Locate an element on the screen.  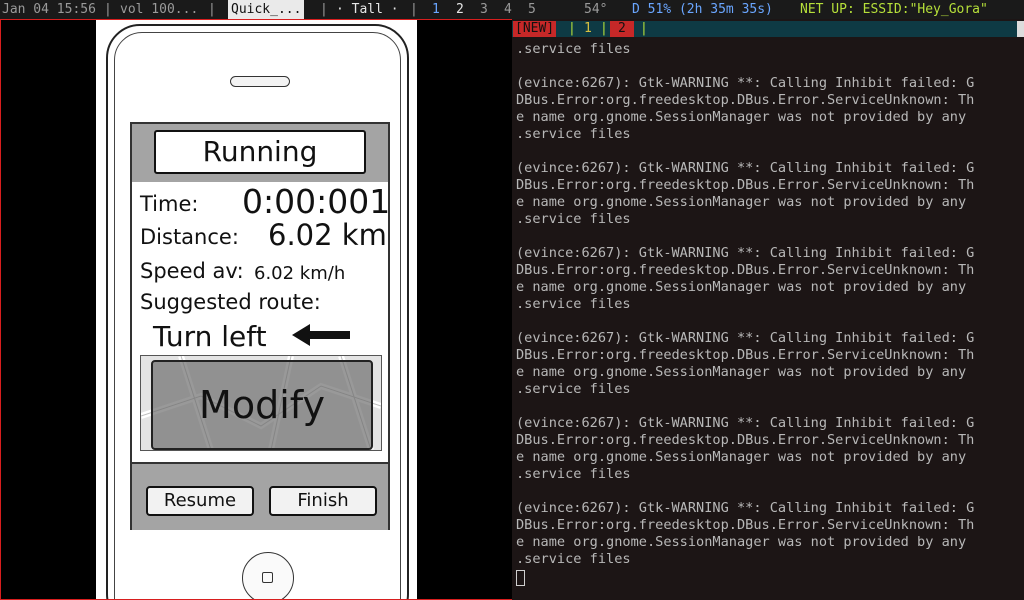
speed-label: Speed av: is located at coordinates (192, 271).